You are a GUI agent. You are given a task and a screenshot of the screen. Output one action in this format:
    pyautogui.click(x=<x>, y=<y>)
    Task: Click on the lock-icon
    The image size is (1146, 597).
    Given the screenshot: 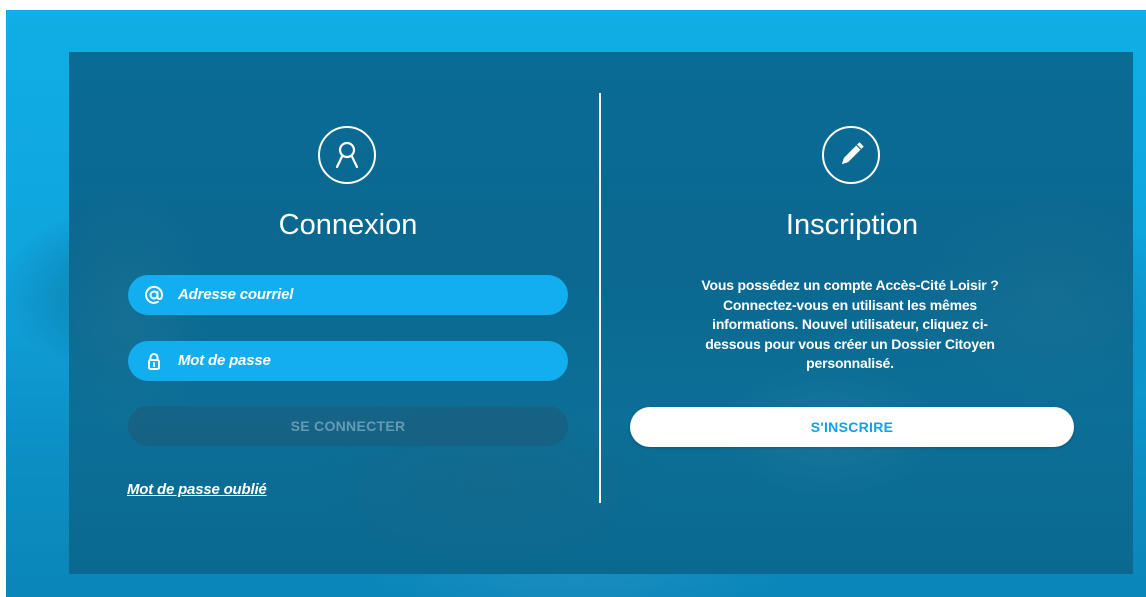 What is the action you would take?
    pyautogui.click(x=154, y=361)
    